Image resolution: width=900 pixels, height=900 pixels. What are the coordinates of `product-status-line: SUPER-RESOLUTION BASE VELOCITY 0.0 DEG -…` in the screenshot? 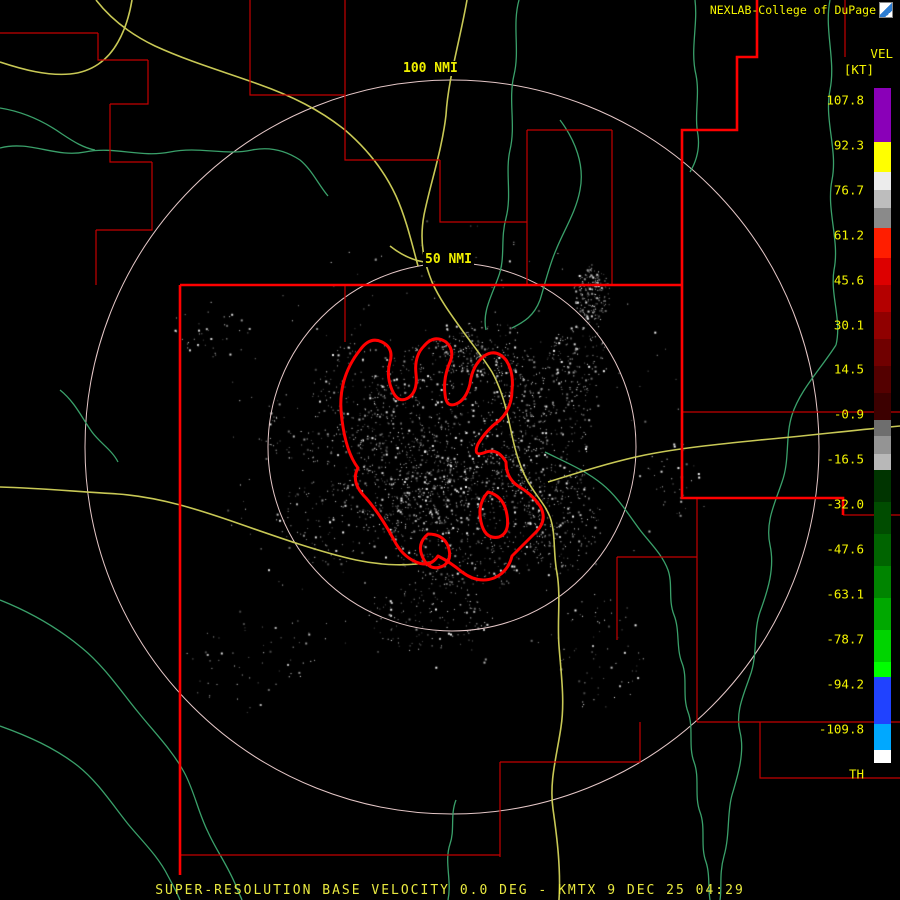 It's located at (450, 890).